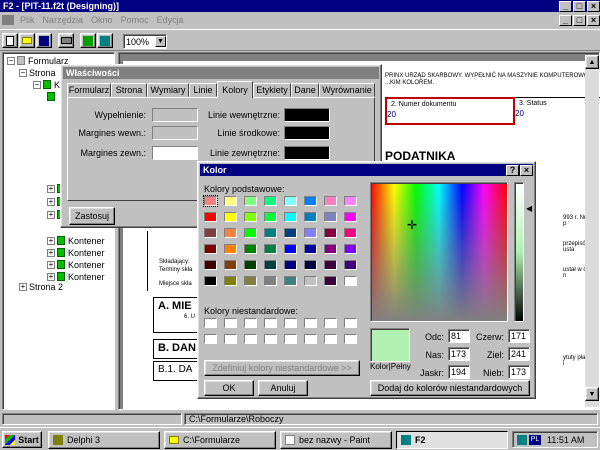 The height and width of the screenshot is (450, 600). Describe the element at coordinates (439, 252) in the screenshot. I see `color-spectrum: ✛` at that location.